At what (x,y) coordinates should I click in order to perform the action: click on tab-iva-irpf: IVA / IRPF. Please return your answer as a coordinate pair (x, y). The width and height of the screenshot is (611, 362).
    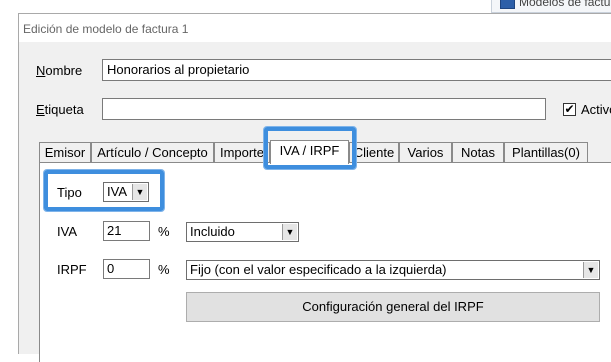
    Looking at the image, I should click on (309, 152).